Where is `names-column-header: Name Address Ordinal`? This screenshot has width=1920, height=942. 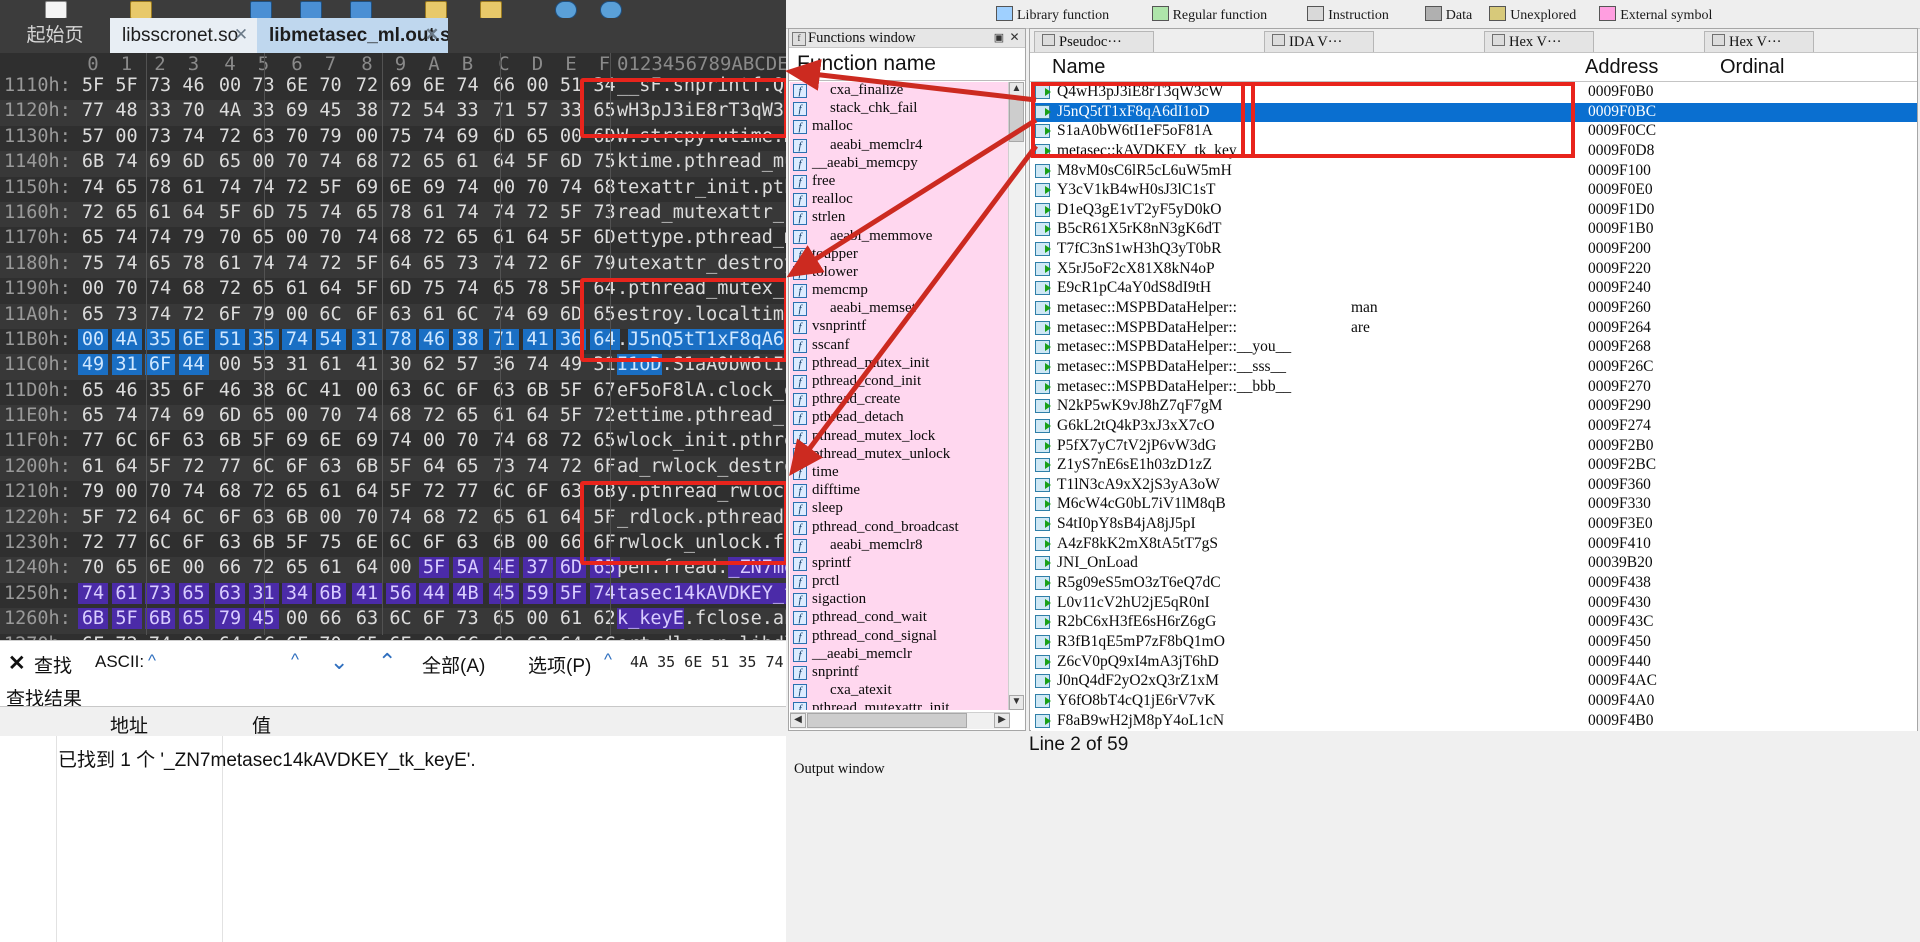 names-column-header: Name Address Ordinal is located at coordinates (1473, 68).